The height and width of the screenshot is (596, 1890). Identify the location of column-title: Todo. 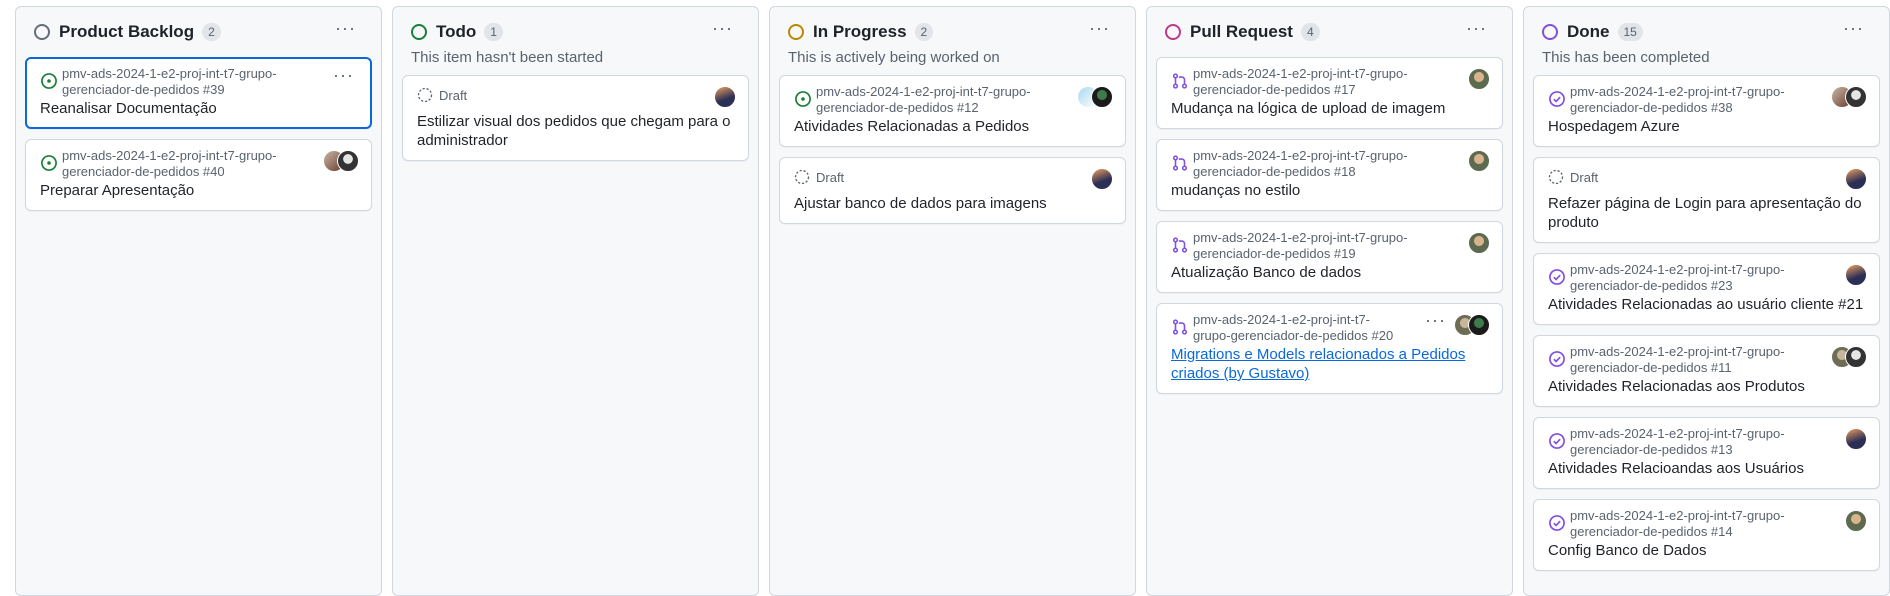
(456, 31).